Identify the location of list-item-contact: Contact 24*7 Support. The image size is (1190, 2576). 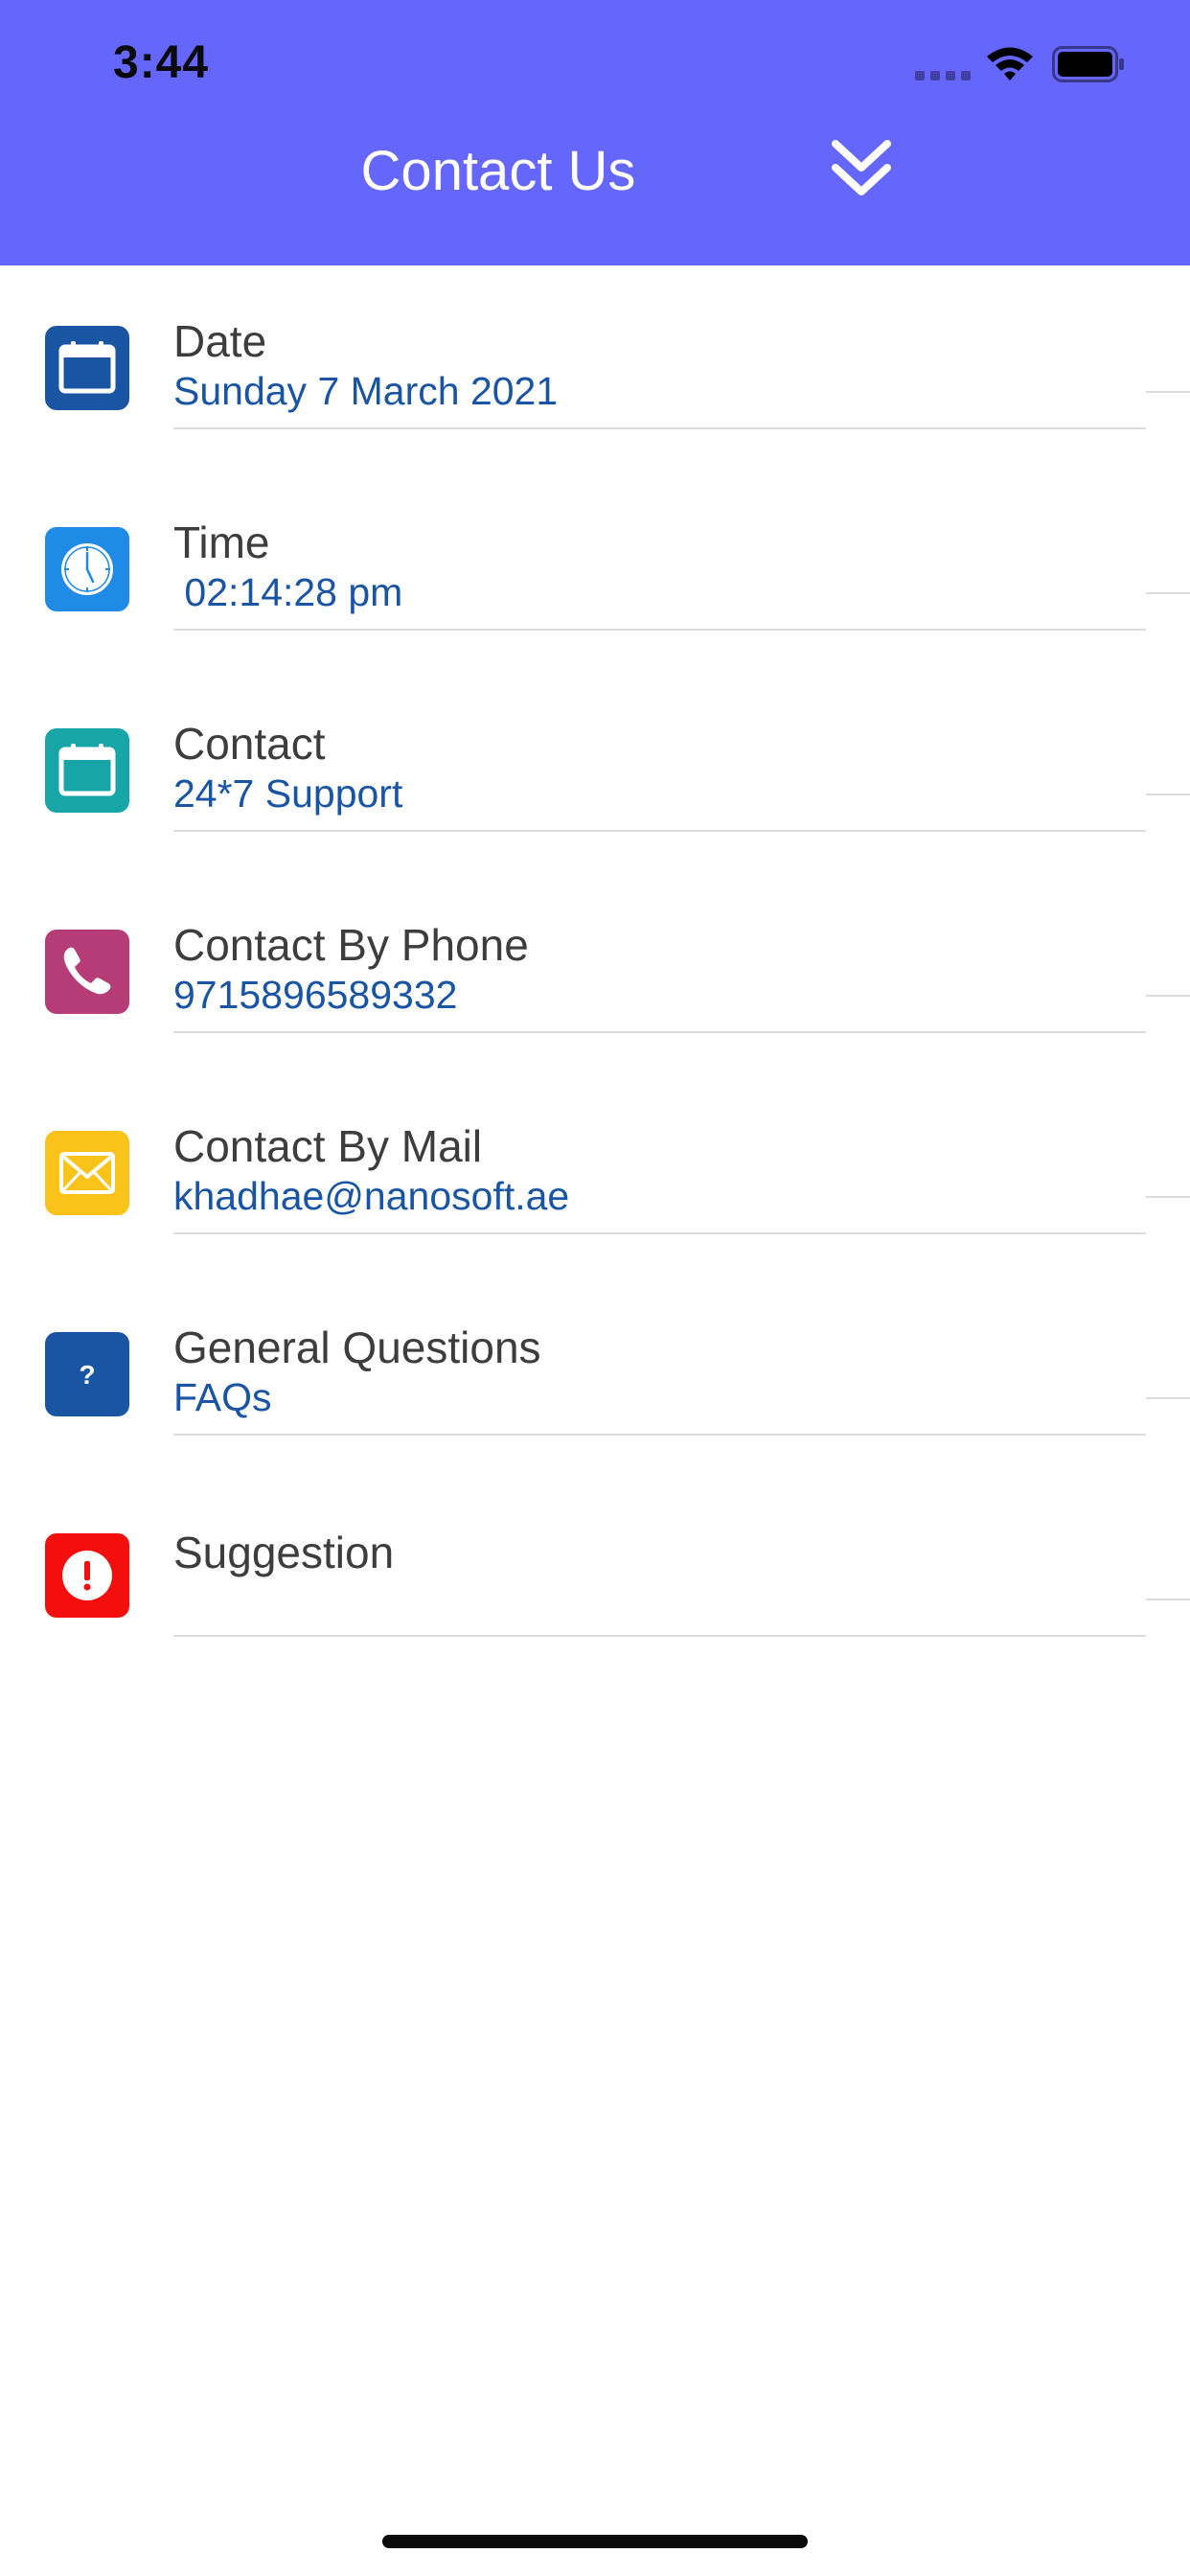
(595, 768).